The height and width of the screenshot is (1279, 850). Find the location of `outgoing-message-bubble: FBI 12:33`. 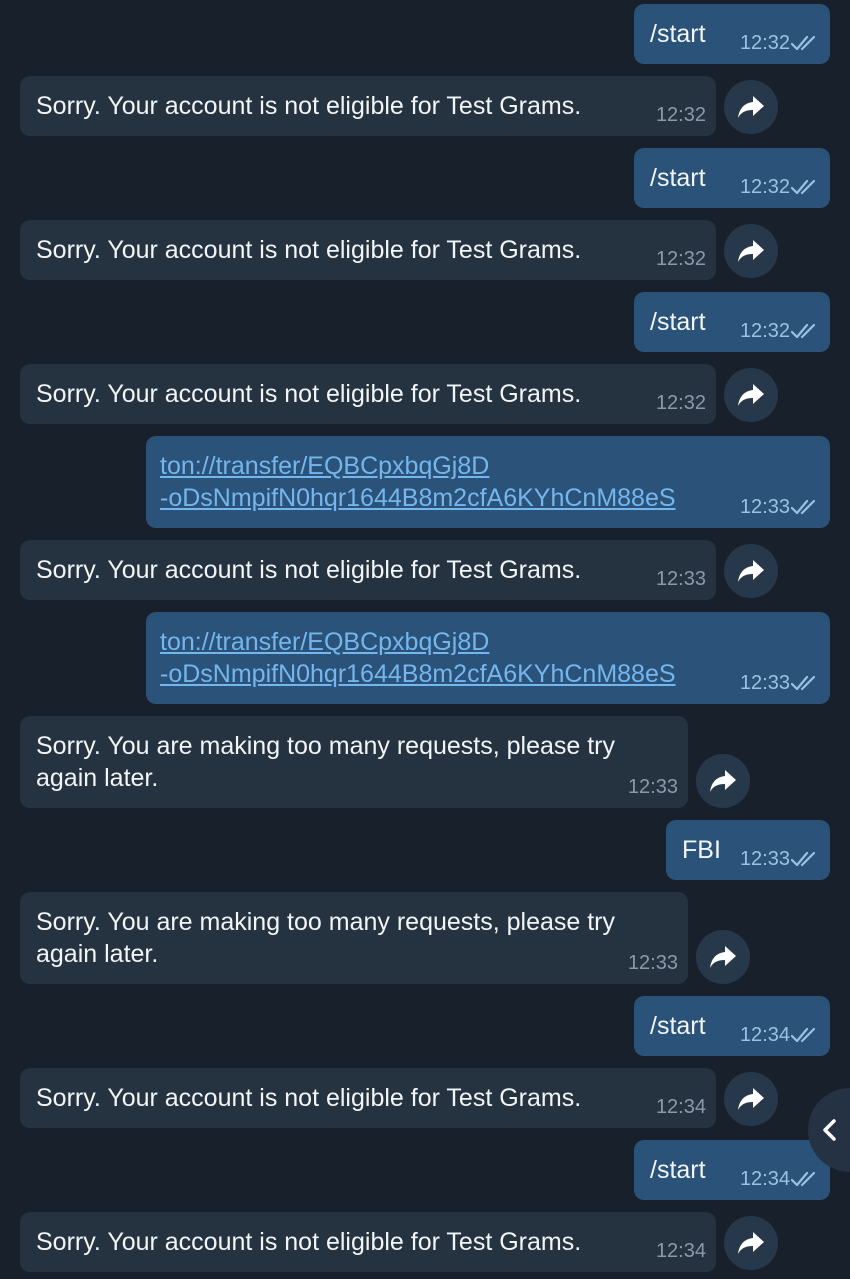

outgoing-message-bubble: FBI 12:33 is located at coordinates (748, 850).